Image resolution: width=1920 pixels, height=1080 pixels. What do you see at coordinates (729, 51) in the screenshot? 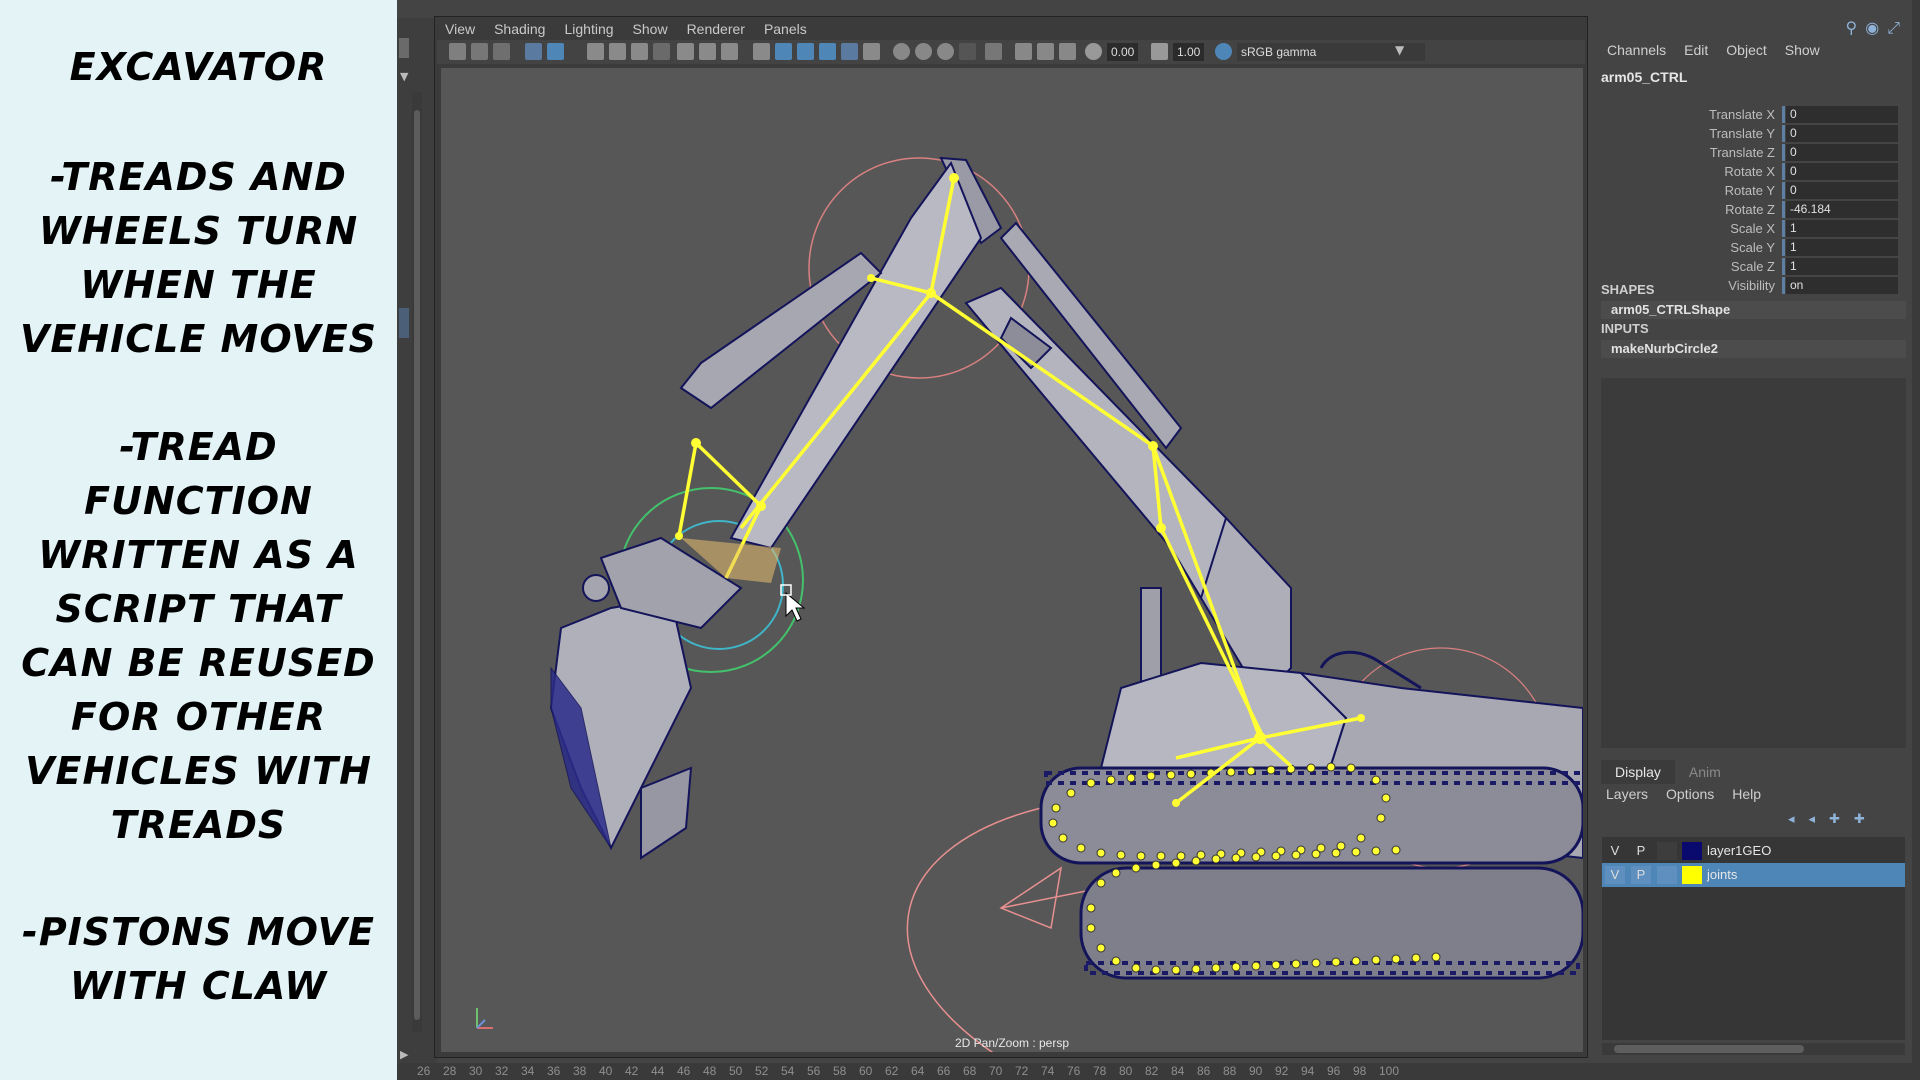
I see `safe-title-icon` at bounding box center [729, 51].